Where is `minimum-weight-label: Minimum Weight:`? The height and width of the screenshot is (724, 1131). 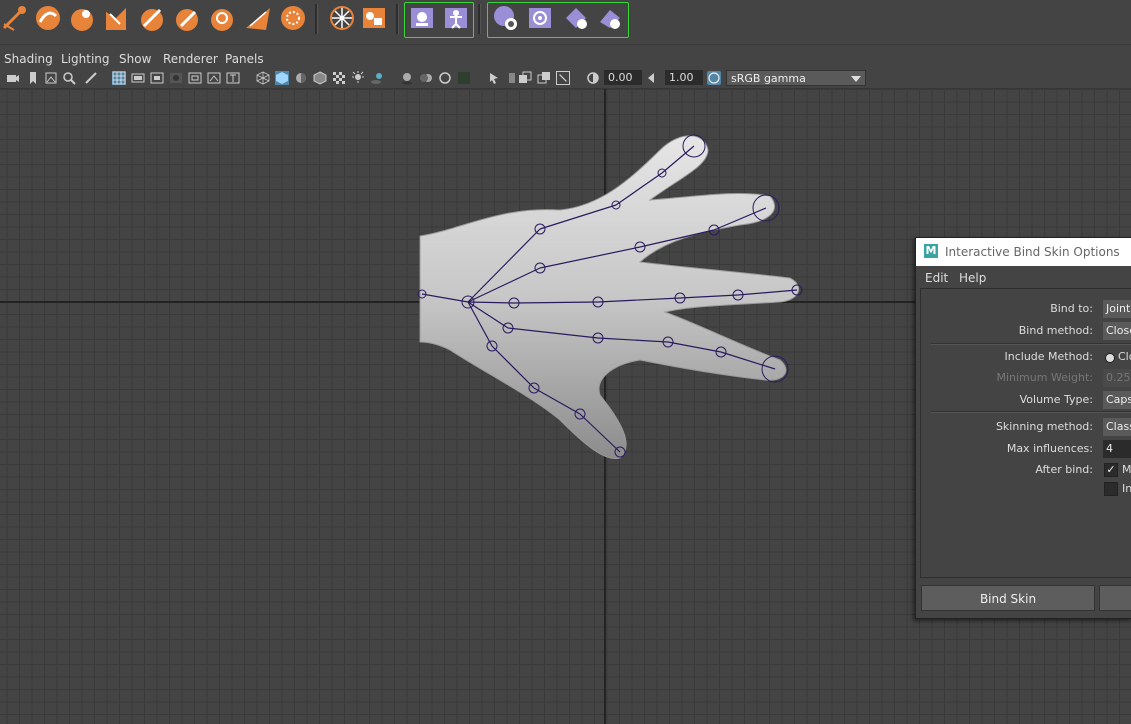
minimum-weight-label: Minimum Weight: is located at coordinates (1044, 377).